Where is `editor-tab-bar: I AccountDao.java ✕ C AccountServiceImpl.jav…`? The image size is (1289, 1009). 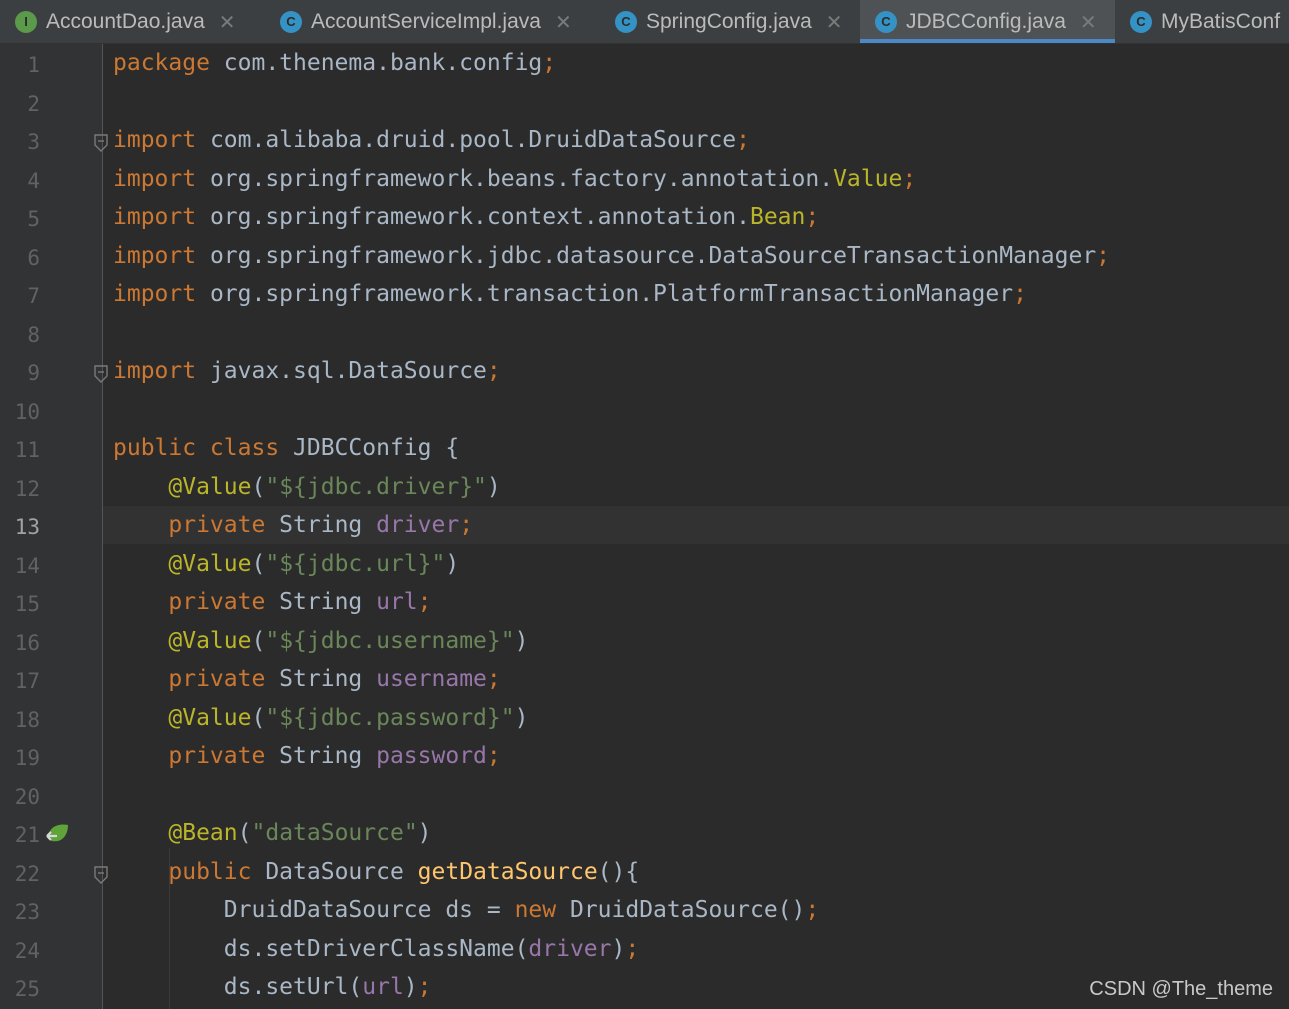 editor-tab-bar: I AccountDao.java ✕ C AccountServiceImpl.jav… is located at coordinates (644, 22).